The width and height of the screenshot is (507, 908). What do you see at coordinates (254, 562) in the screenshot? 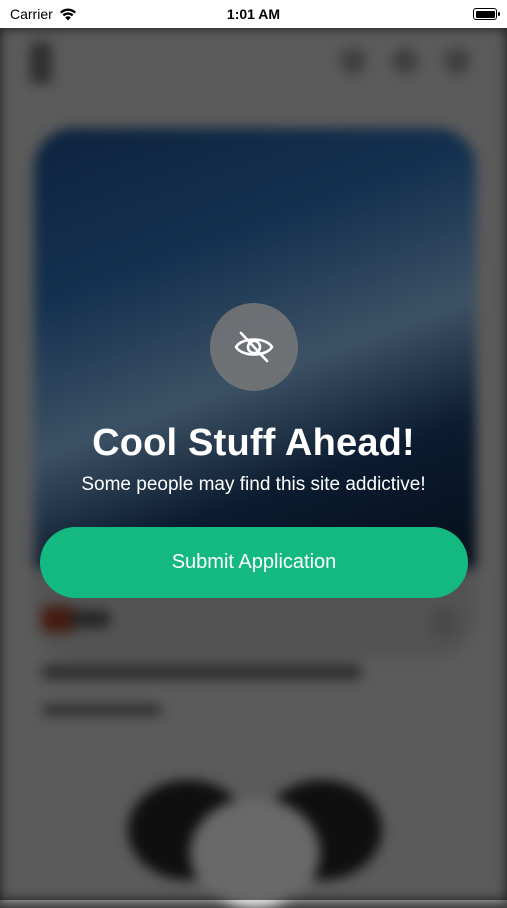
I see `submit-application-button: Submit Application` at bounding box center [254, 562].